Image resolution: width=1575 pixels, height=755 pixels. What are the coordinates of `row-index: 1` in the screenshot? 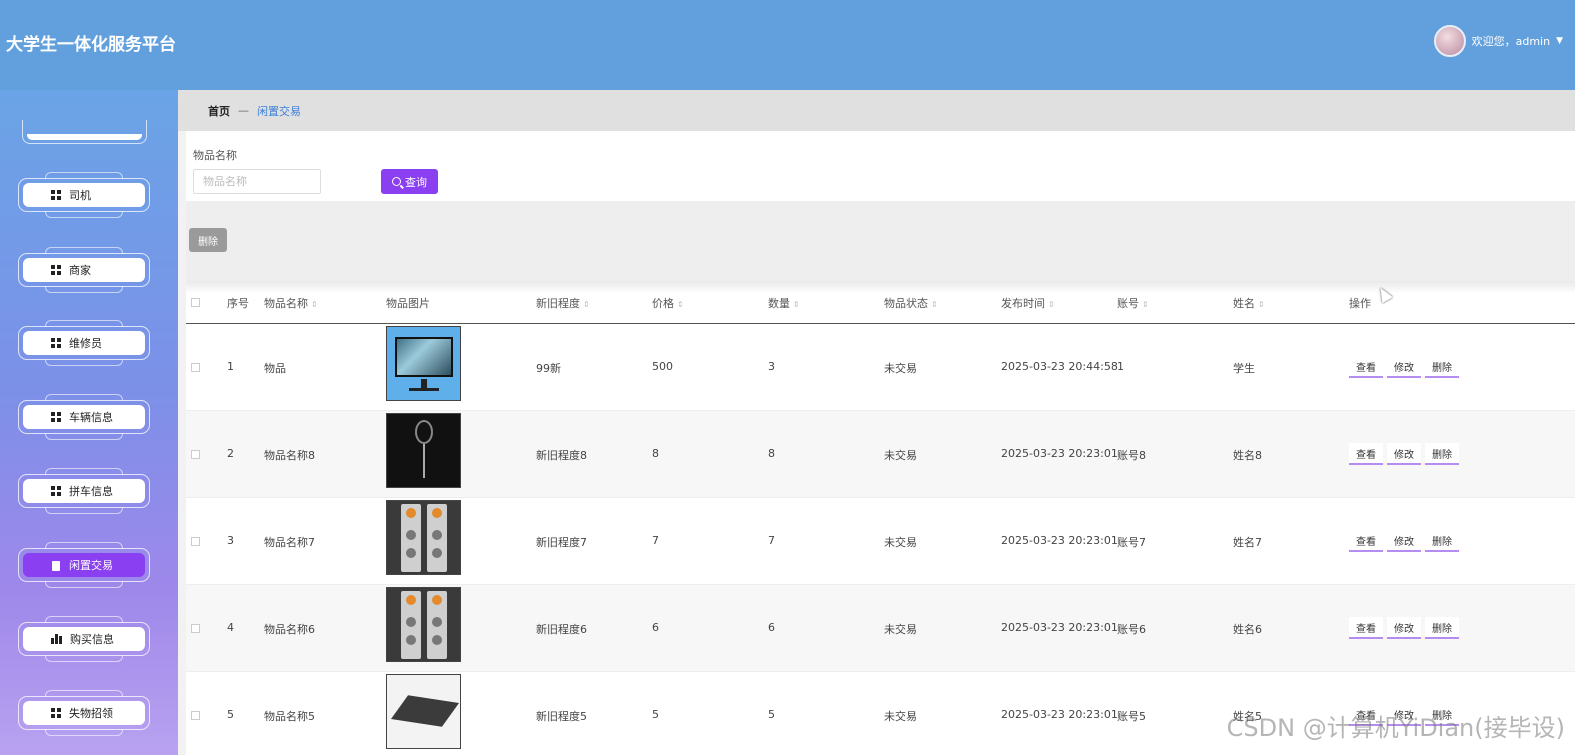 It's located at (230, 366).